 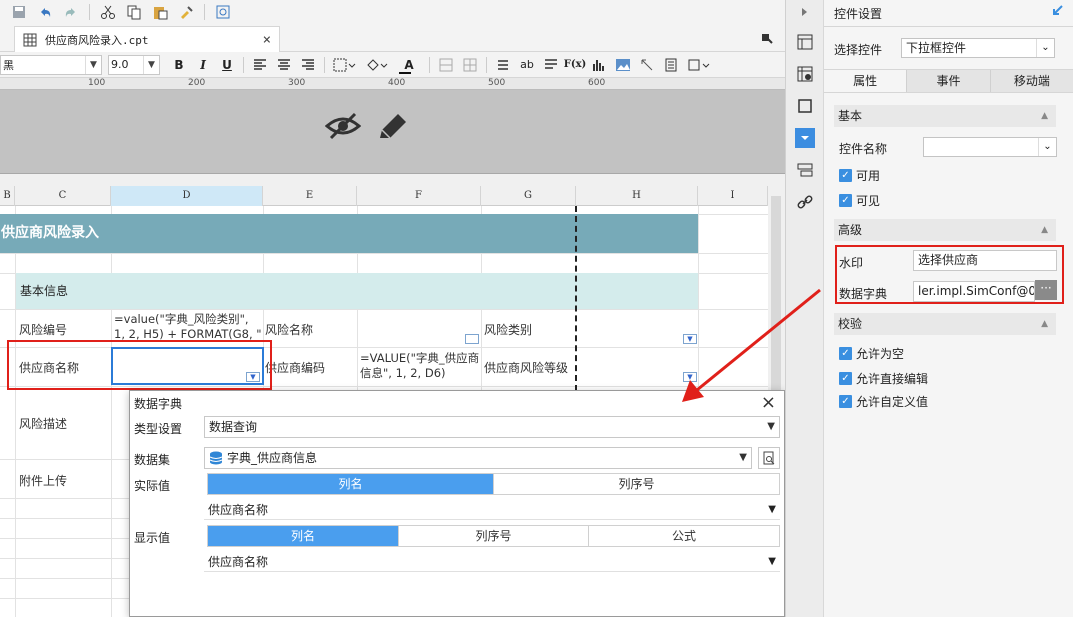 I want to click on copy-icon, so click(x=134, y=12).